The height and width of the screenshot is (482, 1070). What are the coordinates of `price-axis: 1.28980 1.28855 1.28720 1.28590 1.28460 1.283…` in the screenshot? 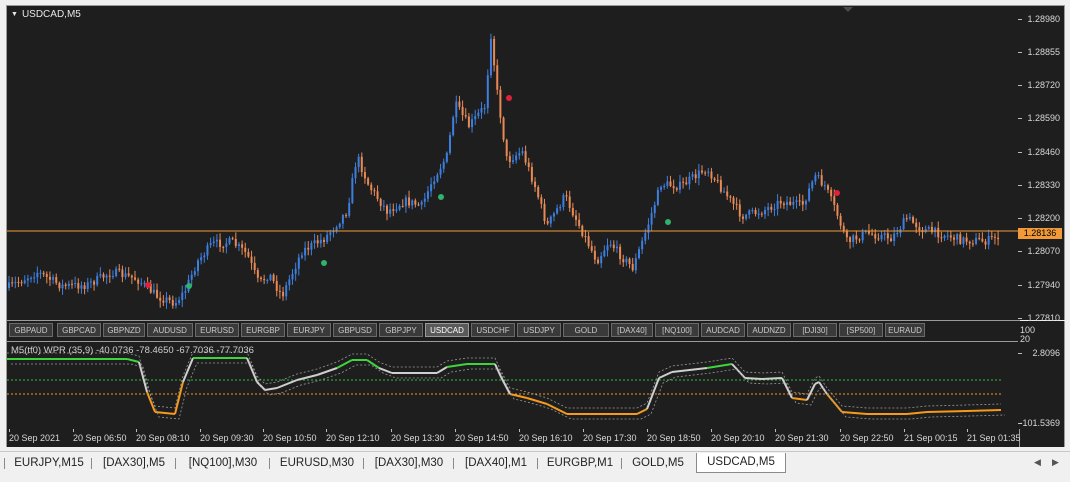 It's located at (1041, 164).